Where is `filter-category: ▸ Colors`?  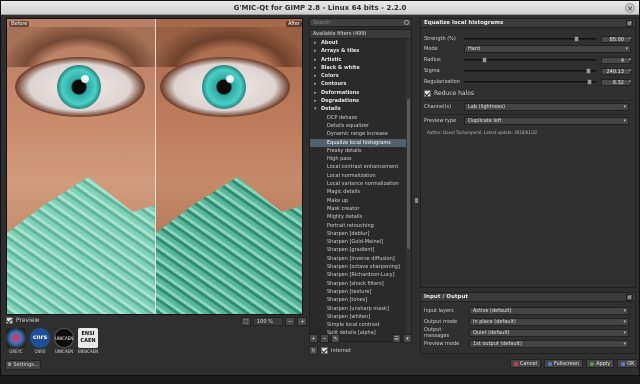
filter-category: ▸ Colors is located at coordinates (360, 76).